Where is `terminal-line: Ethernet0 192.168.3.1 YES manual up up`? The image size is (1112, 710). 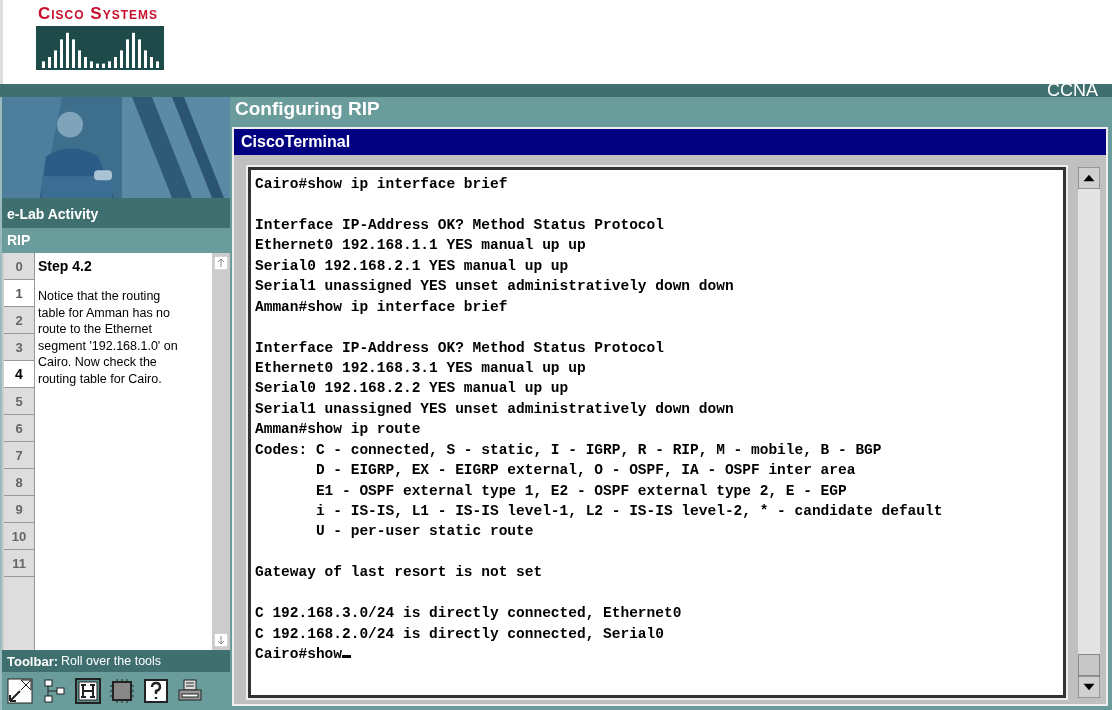
terminal-line: Ethernet0 192.168.3.1 YES manual up up is located at coordinates (421, 368).